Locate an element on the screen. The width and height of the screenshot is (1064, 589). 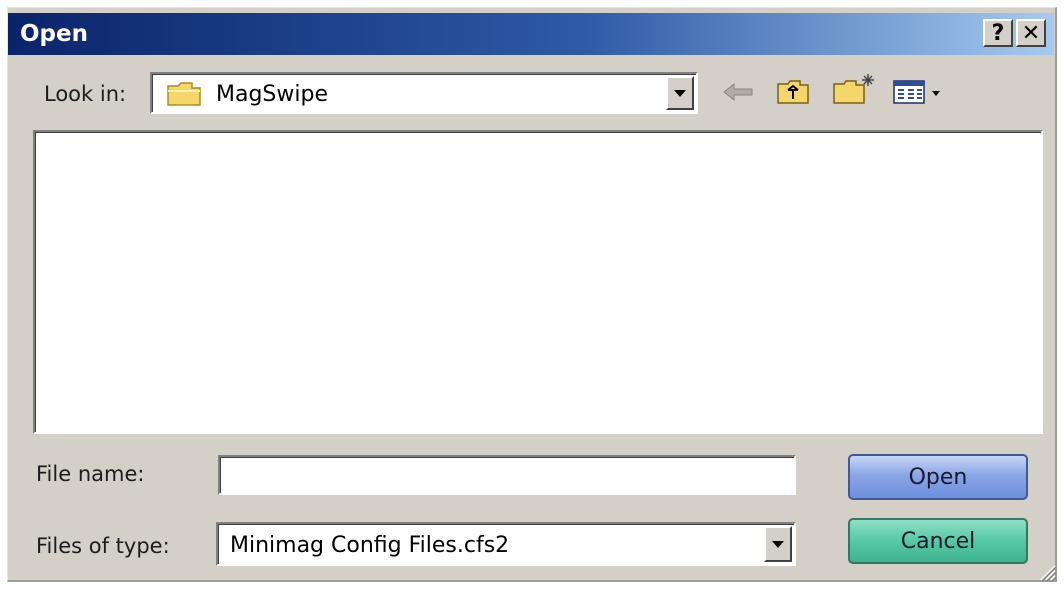
dialog-title: Open is located at coordinates (54, 34).